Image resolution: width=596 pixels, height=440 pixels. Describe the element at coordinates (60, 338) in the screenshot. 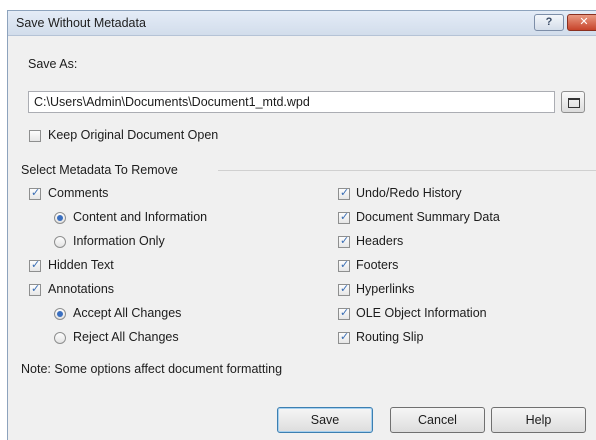

I see `reject-all-radio` at that location.